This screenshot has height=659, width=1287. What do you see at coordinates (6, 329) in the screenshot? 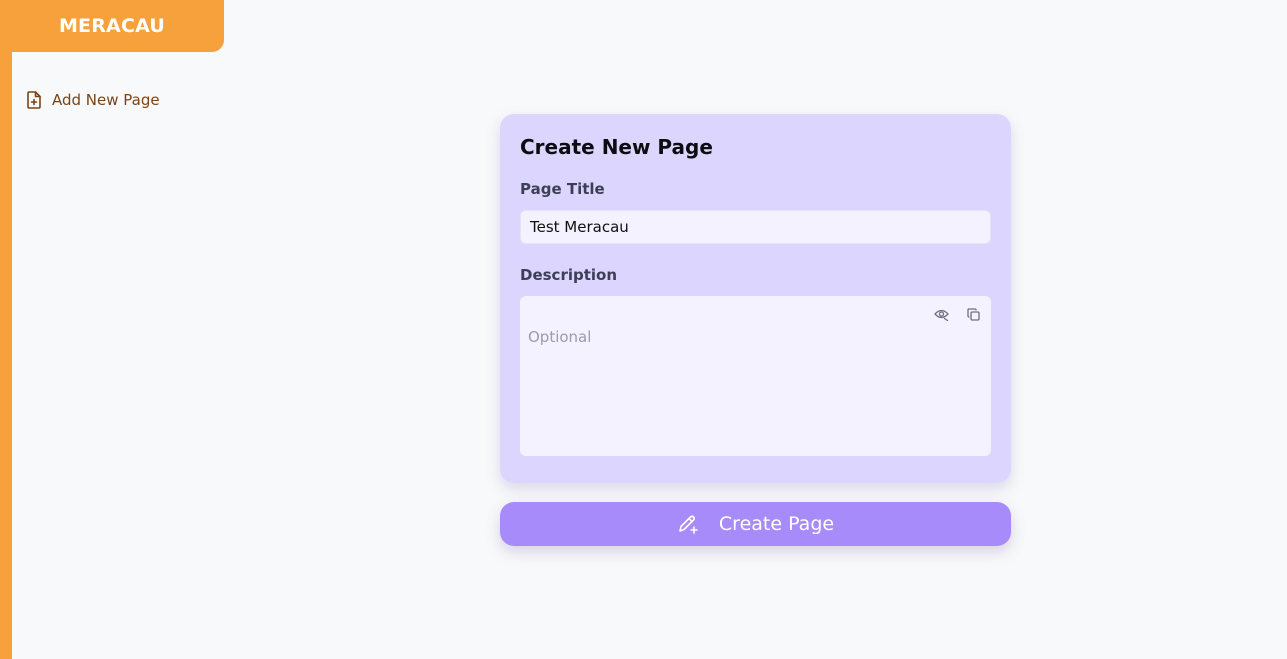
I see `sidebar-rail` at bounding box center [6, 329].